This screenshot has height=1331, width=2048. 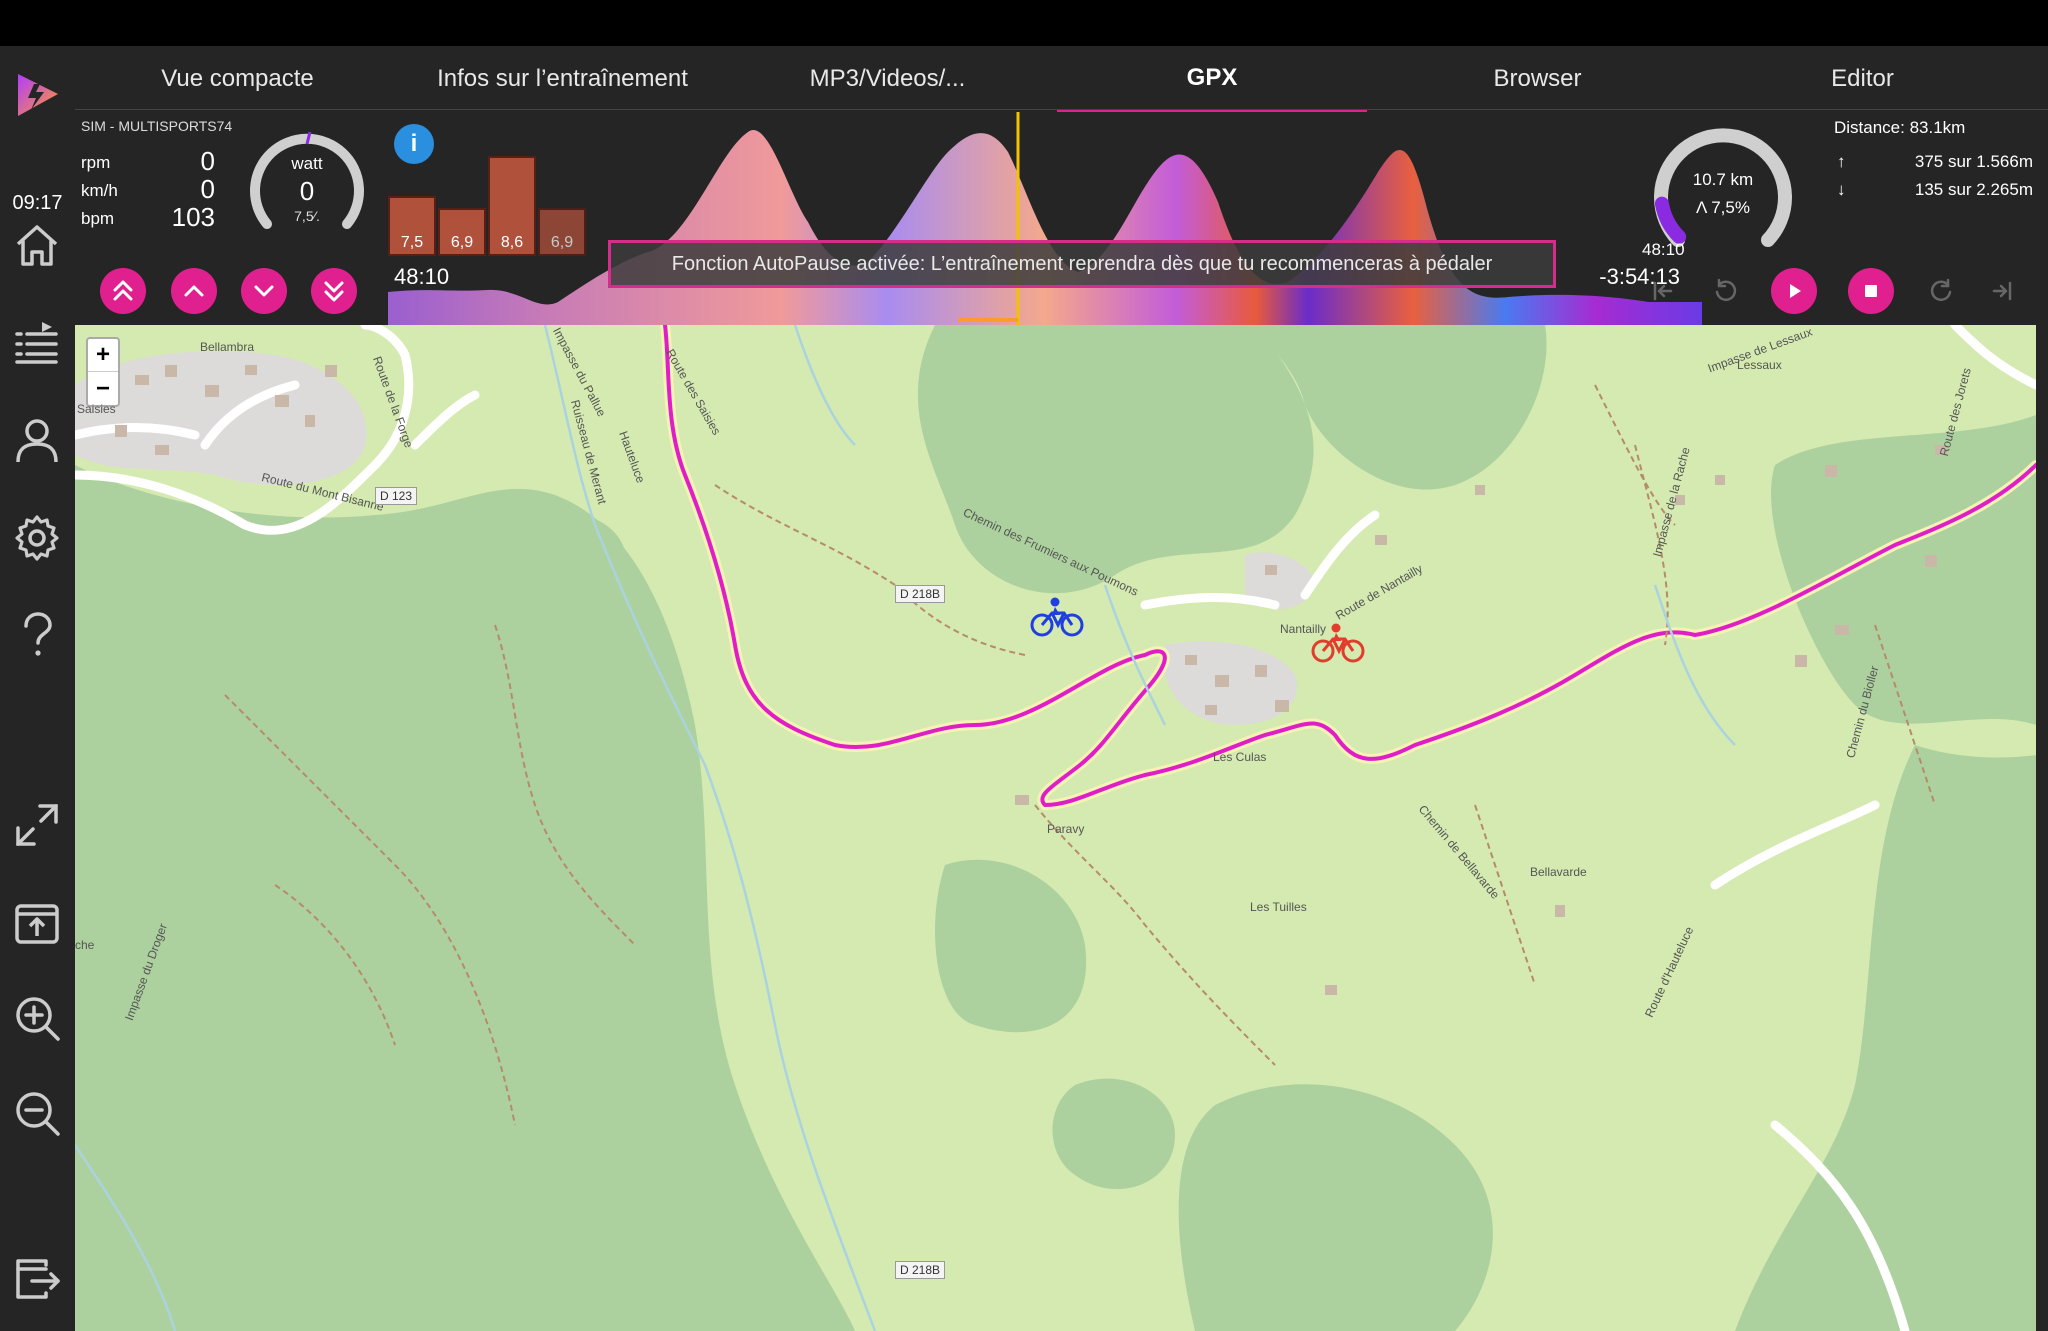 I want to click on label-les-culas: Les Culas, so click(x=1240, y=757).